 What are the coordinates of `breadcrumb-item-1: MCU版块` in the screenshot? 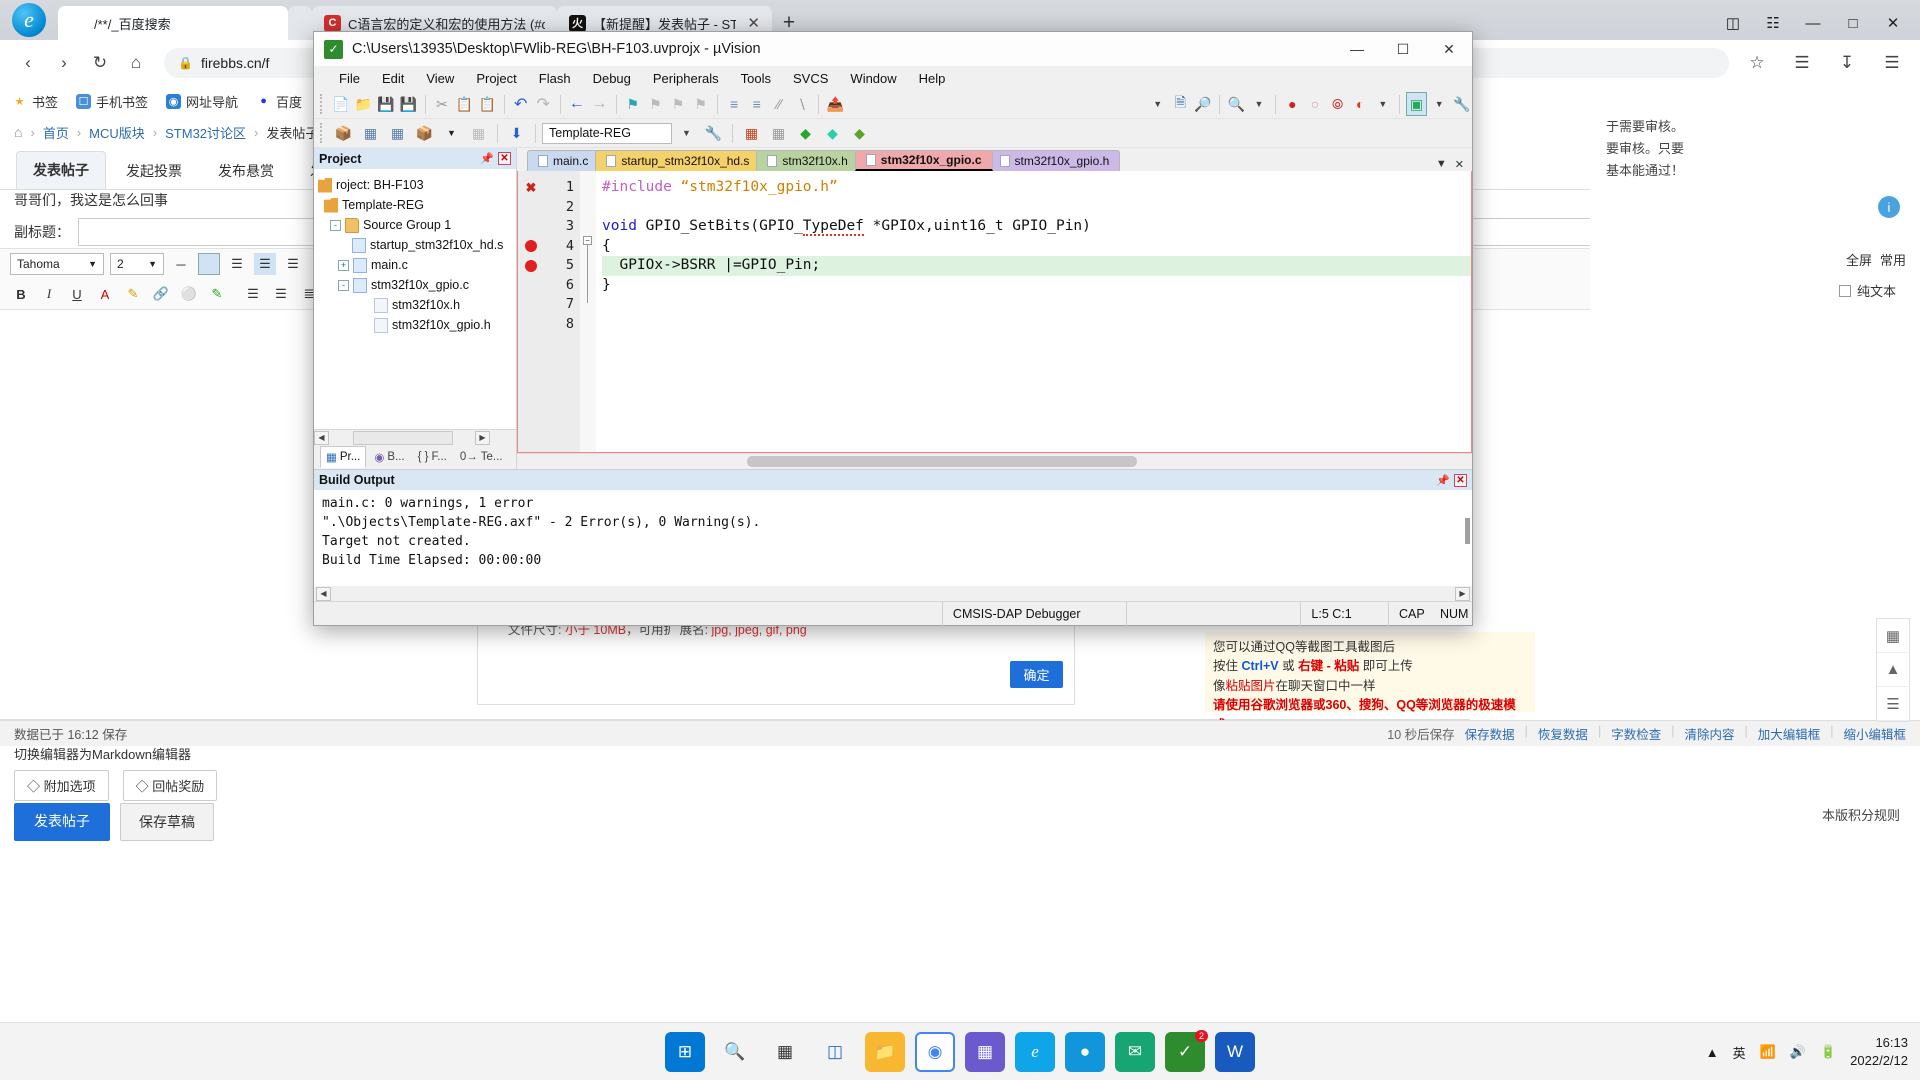 It's located at (117, 132).